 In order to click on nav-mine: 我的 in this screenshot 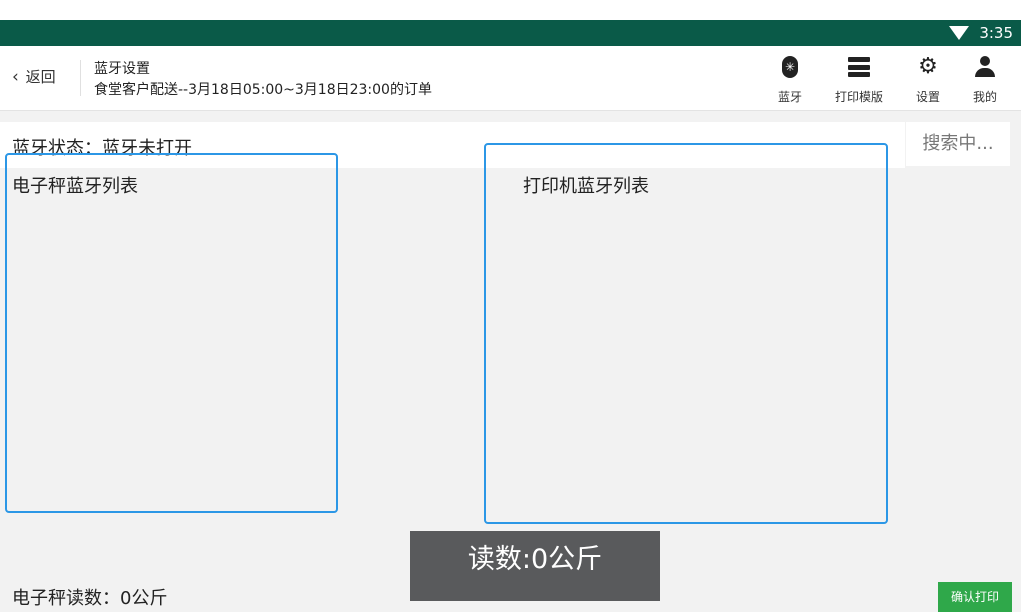, I will do `click(985, 79)`.